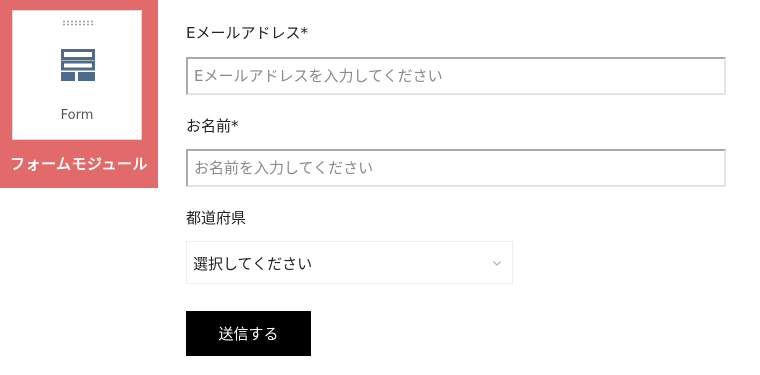  Describe the element at coordinates (248, 333) in the screenshot. I see `submit-button: 送信する` at that location.